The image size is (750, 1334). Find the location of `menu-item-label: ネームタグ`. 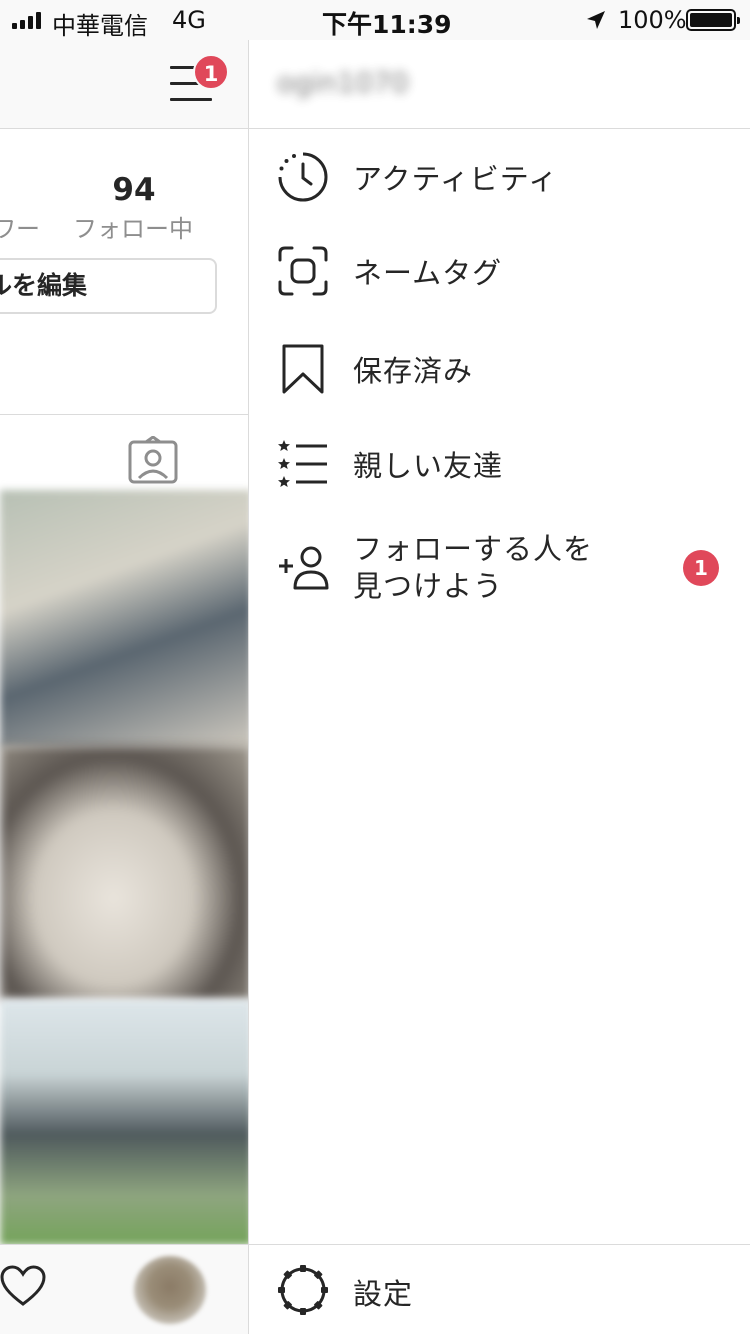

menu-item-label: ネームタグ is located at coordinates (428, 273).